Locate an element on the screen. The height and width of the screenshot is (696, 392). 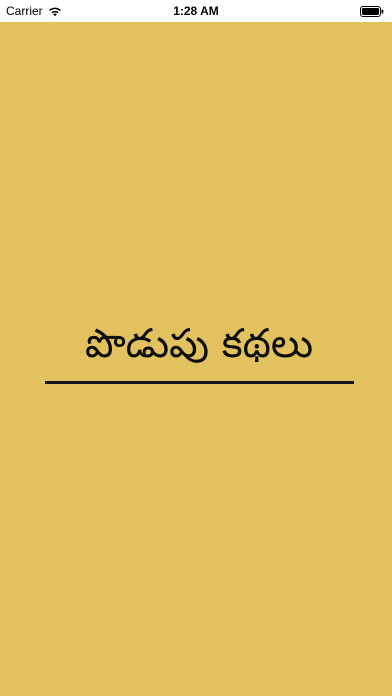
title-underline is located at coordinates (199, 382).